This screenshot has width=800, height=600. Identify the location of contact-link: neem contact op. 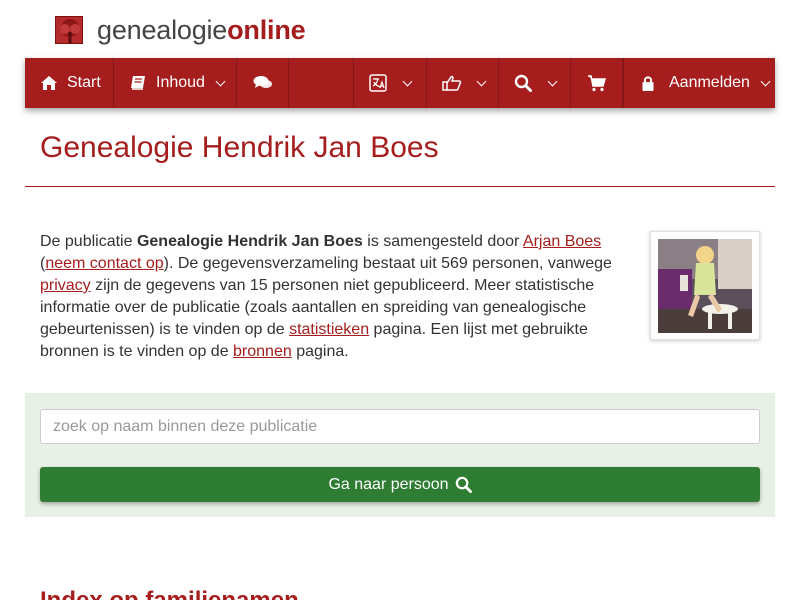
(104, 263).